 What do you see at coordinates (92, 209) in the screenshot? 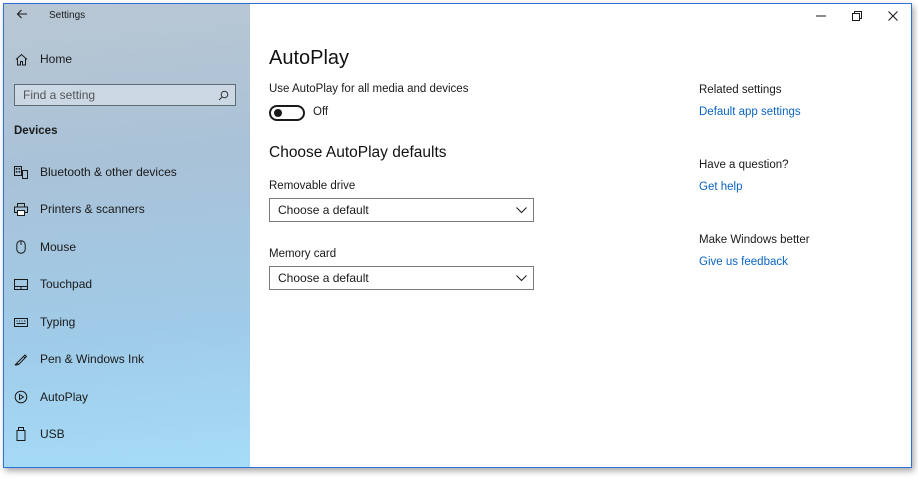
I see `sidebar-item-label: Printers & scanners` at bounding box center [92, 209].